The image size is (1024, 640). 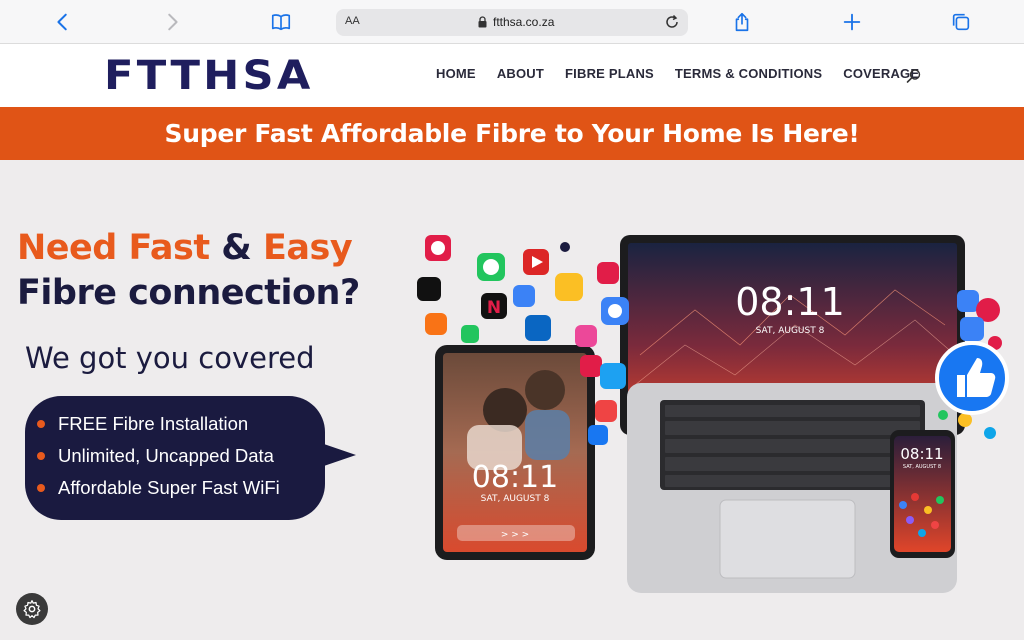 I want to click on share-icon, so click(x=742, y=22).